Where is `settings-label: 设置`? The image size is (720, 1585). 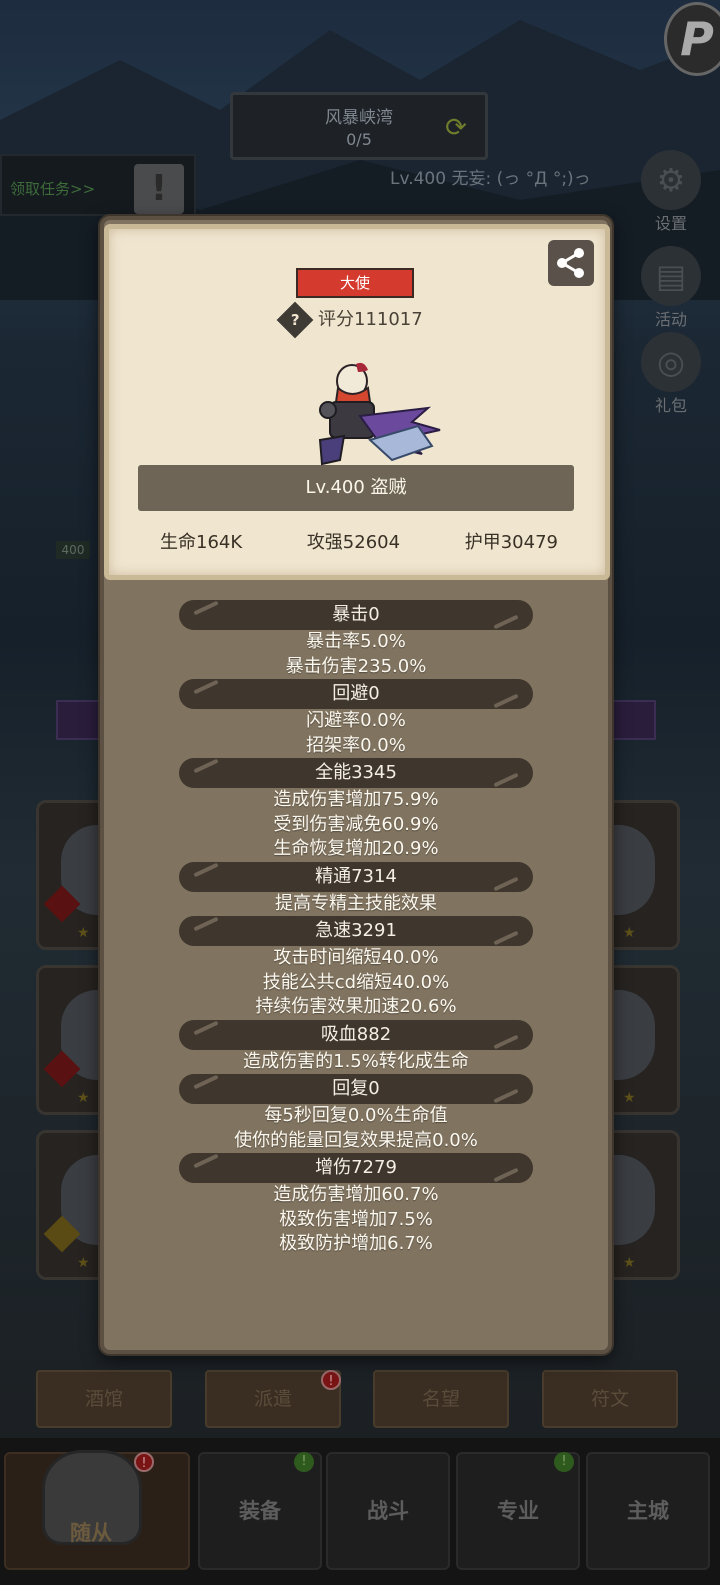
settings-label: 设置 is located at coordinates (670, 223).